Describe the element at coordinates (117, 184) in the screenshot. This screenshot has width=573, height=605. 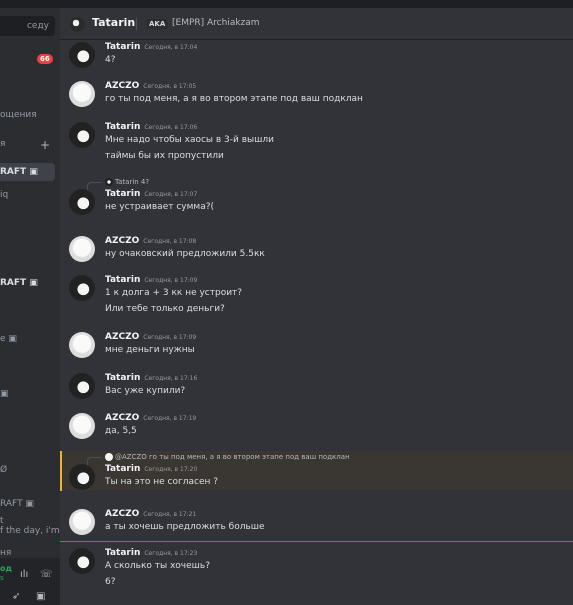
I see `reply-reference: Tatarin 4?` at that location.